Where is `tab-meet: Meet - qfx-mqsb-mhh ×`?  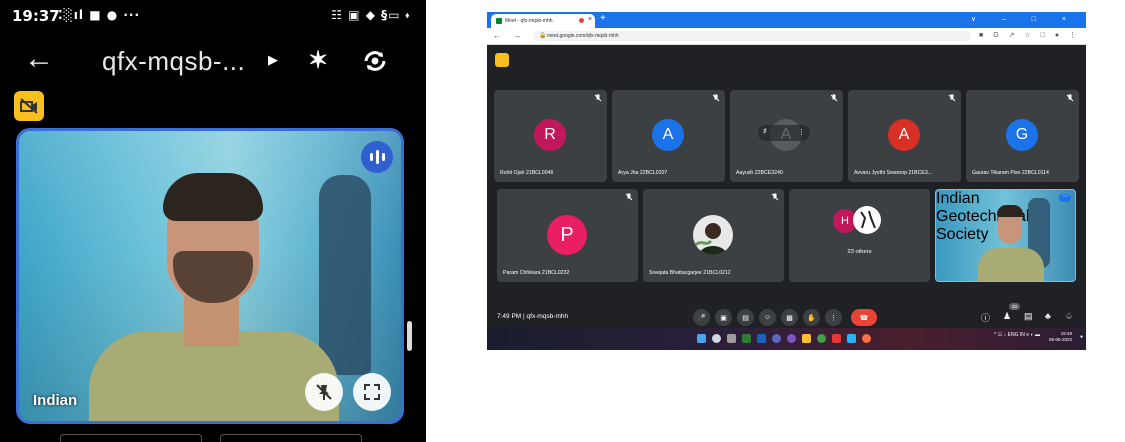 tab-meet: Meet - qfx-mqsb-mhh × is located at coordinates (543, 21).